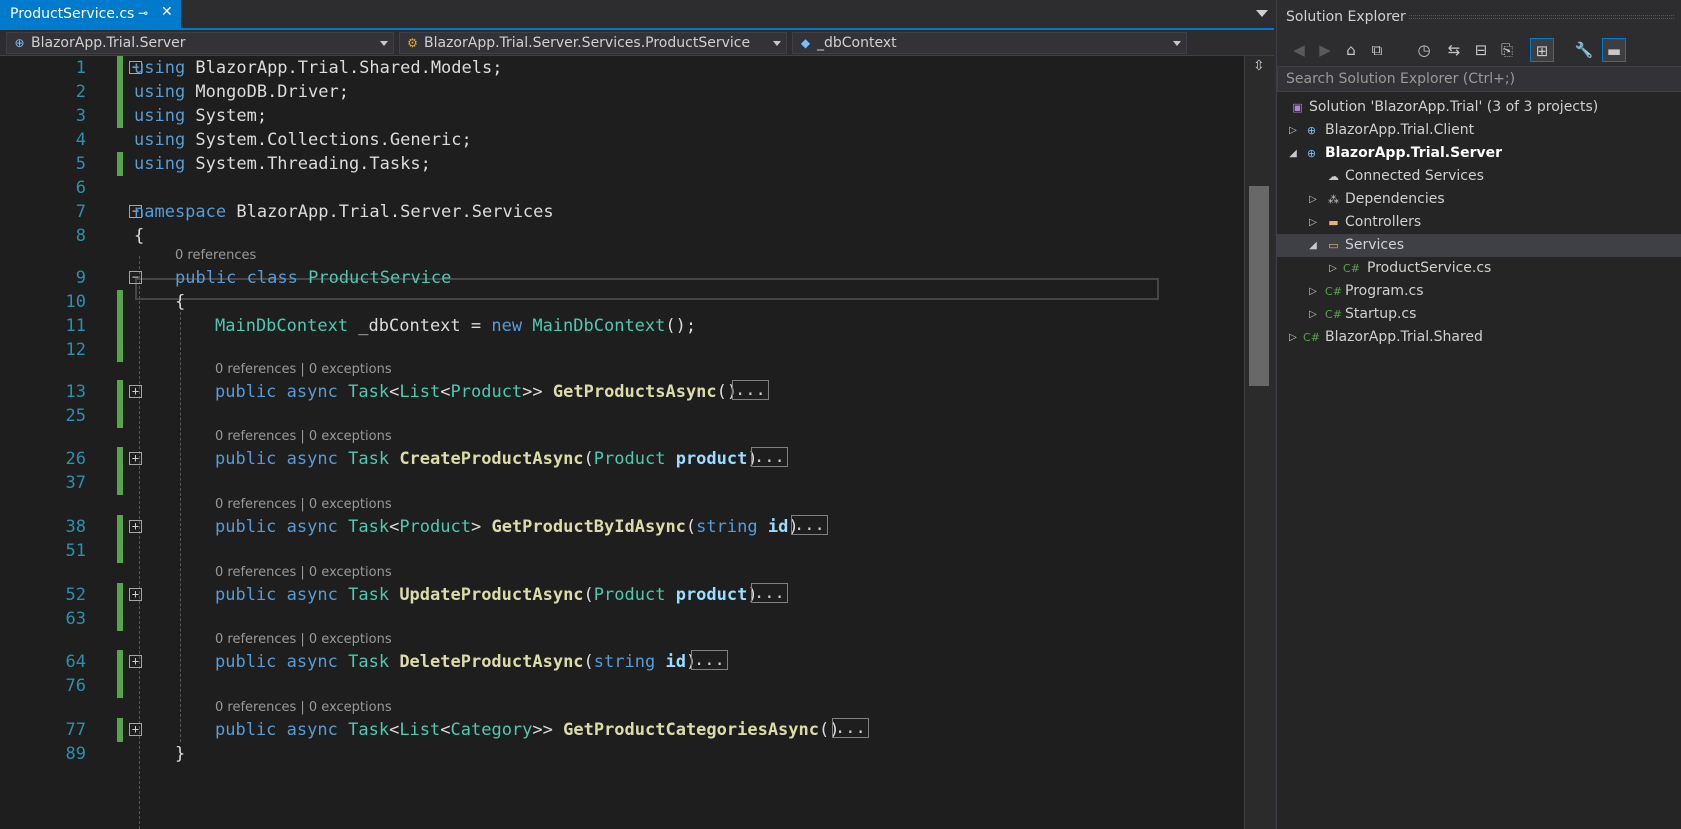 The height and width of the screenshot is (829, 1681). I want to click on line-number: 26, so click(75, 459).